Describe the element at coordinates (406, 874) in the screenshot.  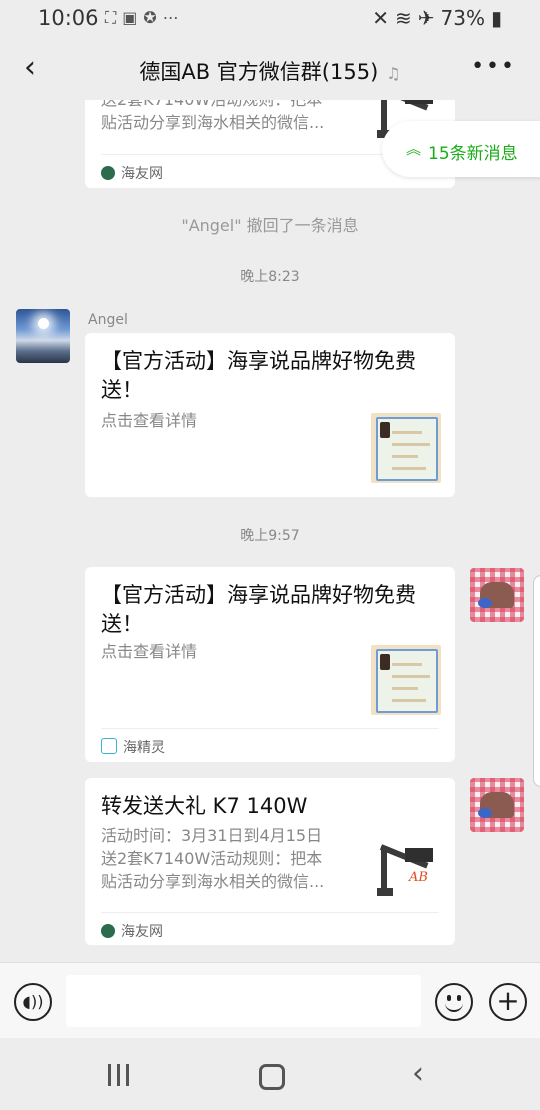
I see `product-thumbnail: AB` at that location.